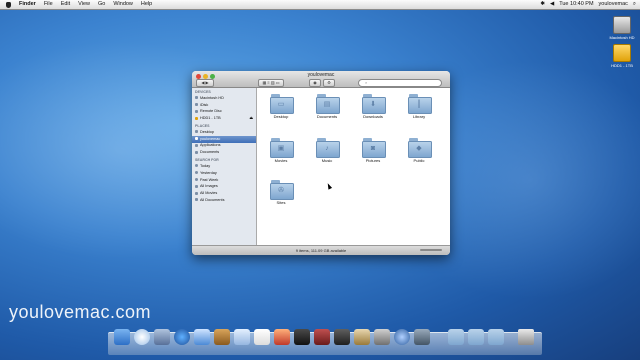 The image size is (640, 360). I want to click on folder-downloads: ⬇ Downloads, so click(373, 106).